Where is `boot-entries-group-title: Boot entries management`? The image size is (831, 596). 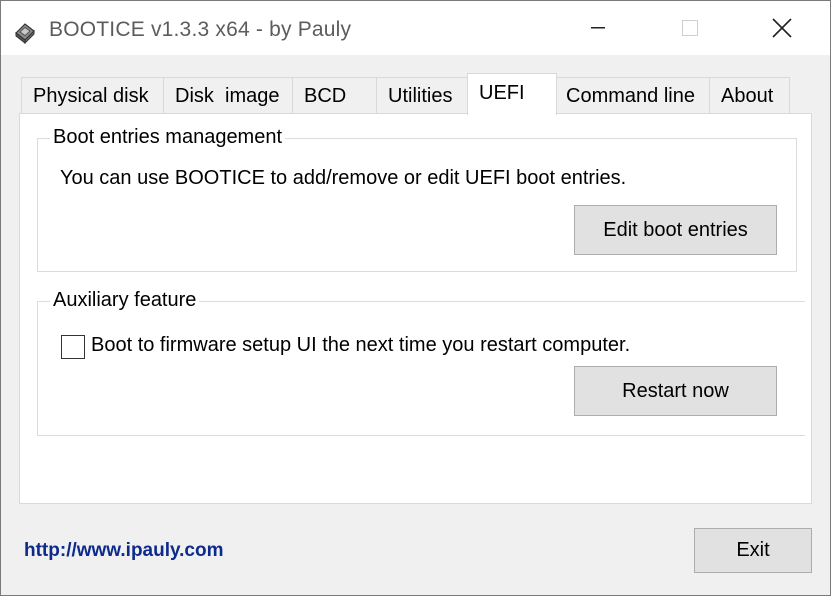 boot-entries-group-title: Boot entries management is located at coordinates (168, 137).